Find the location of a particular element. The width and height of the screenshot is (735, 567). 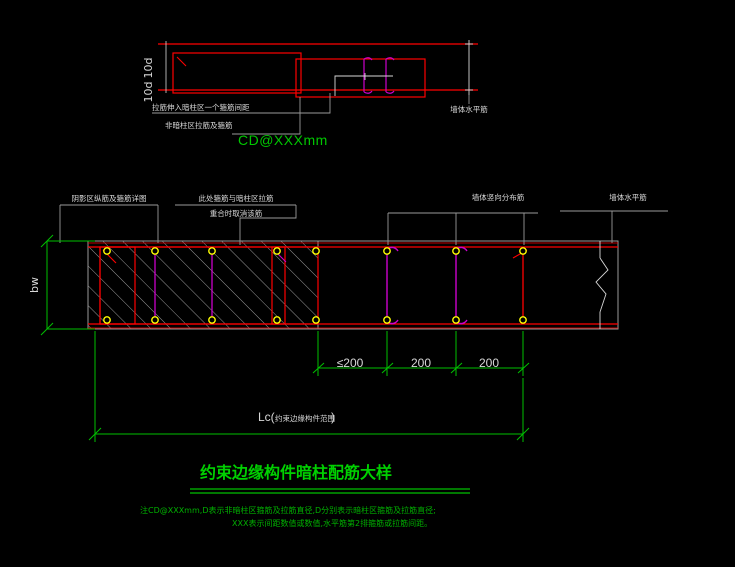

confined-zone-hatch is located at coordinates (203, 285).